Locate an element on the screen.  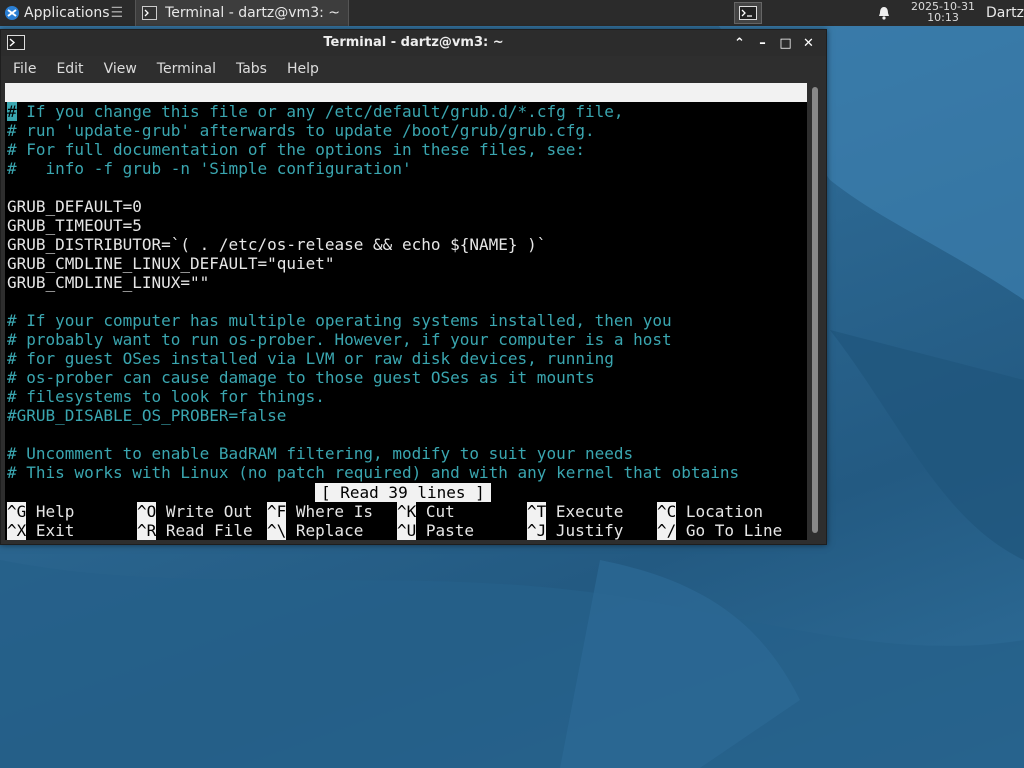
menu-help: Help is located at coordinates (303, 69).